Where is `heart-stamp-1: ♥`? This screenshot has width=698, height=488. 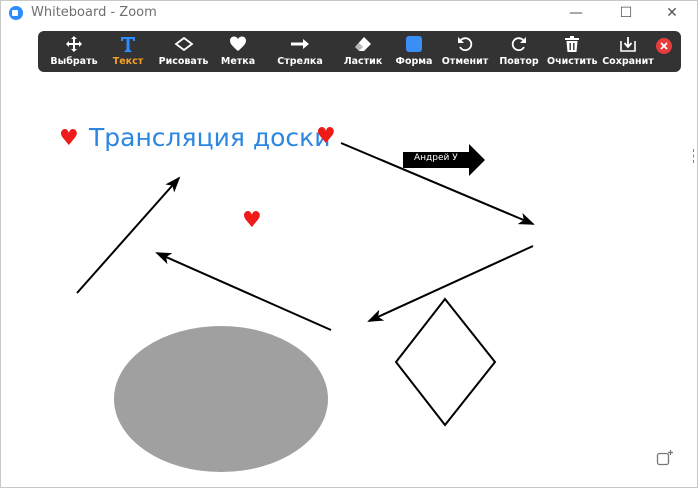
heart-stamp-1: ♥ is located at coordinates (69, 139).